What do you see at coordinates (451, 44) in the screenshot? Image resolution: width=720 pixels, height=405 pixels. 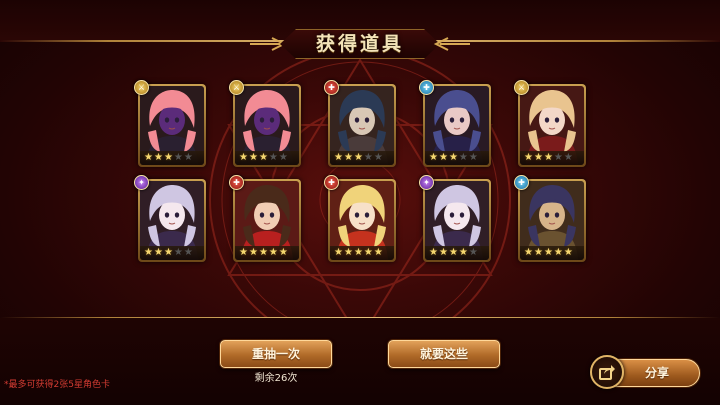 I see `title-ornament-right-icon` at bounding box center [451, 44].